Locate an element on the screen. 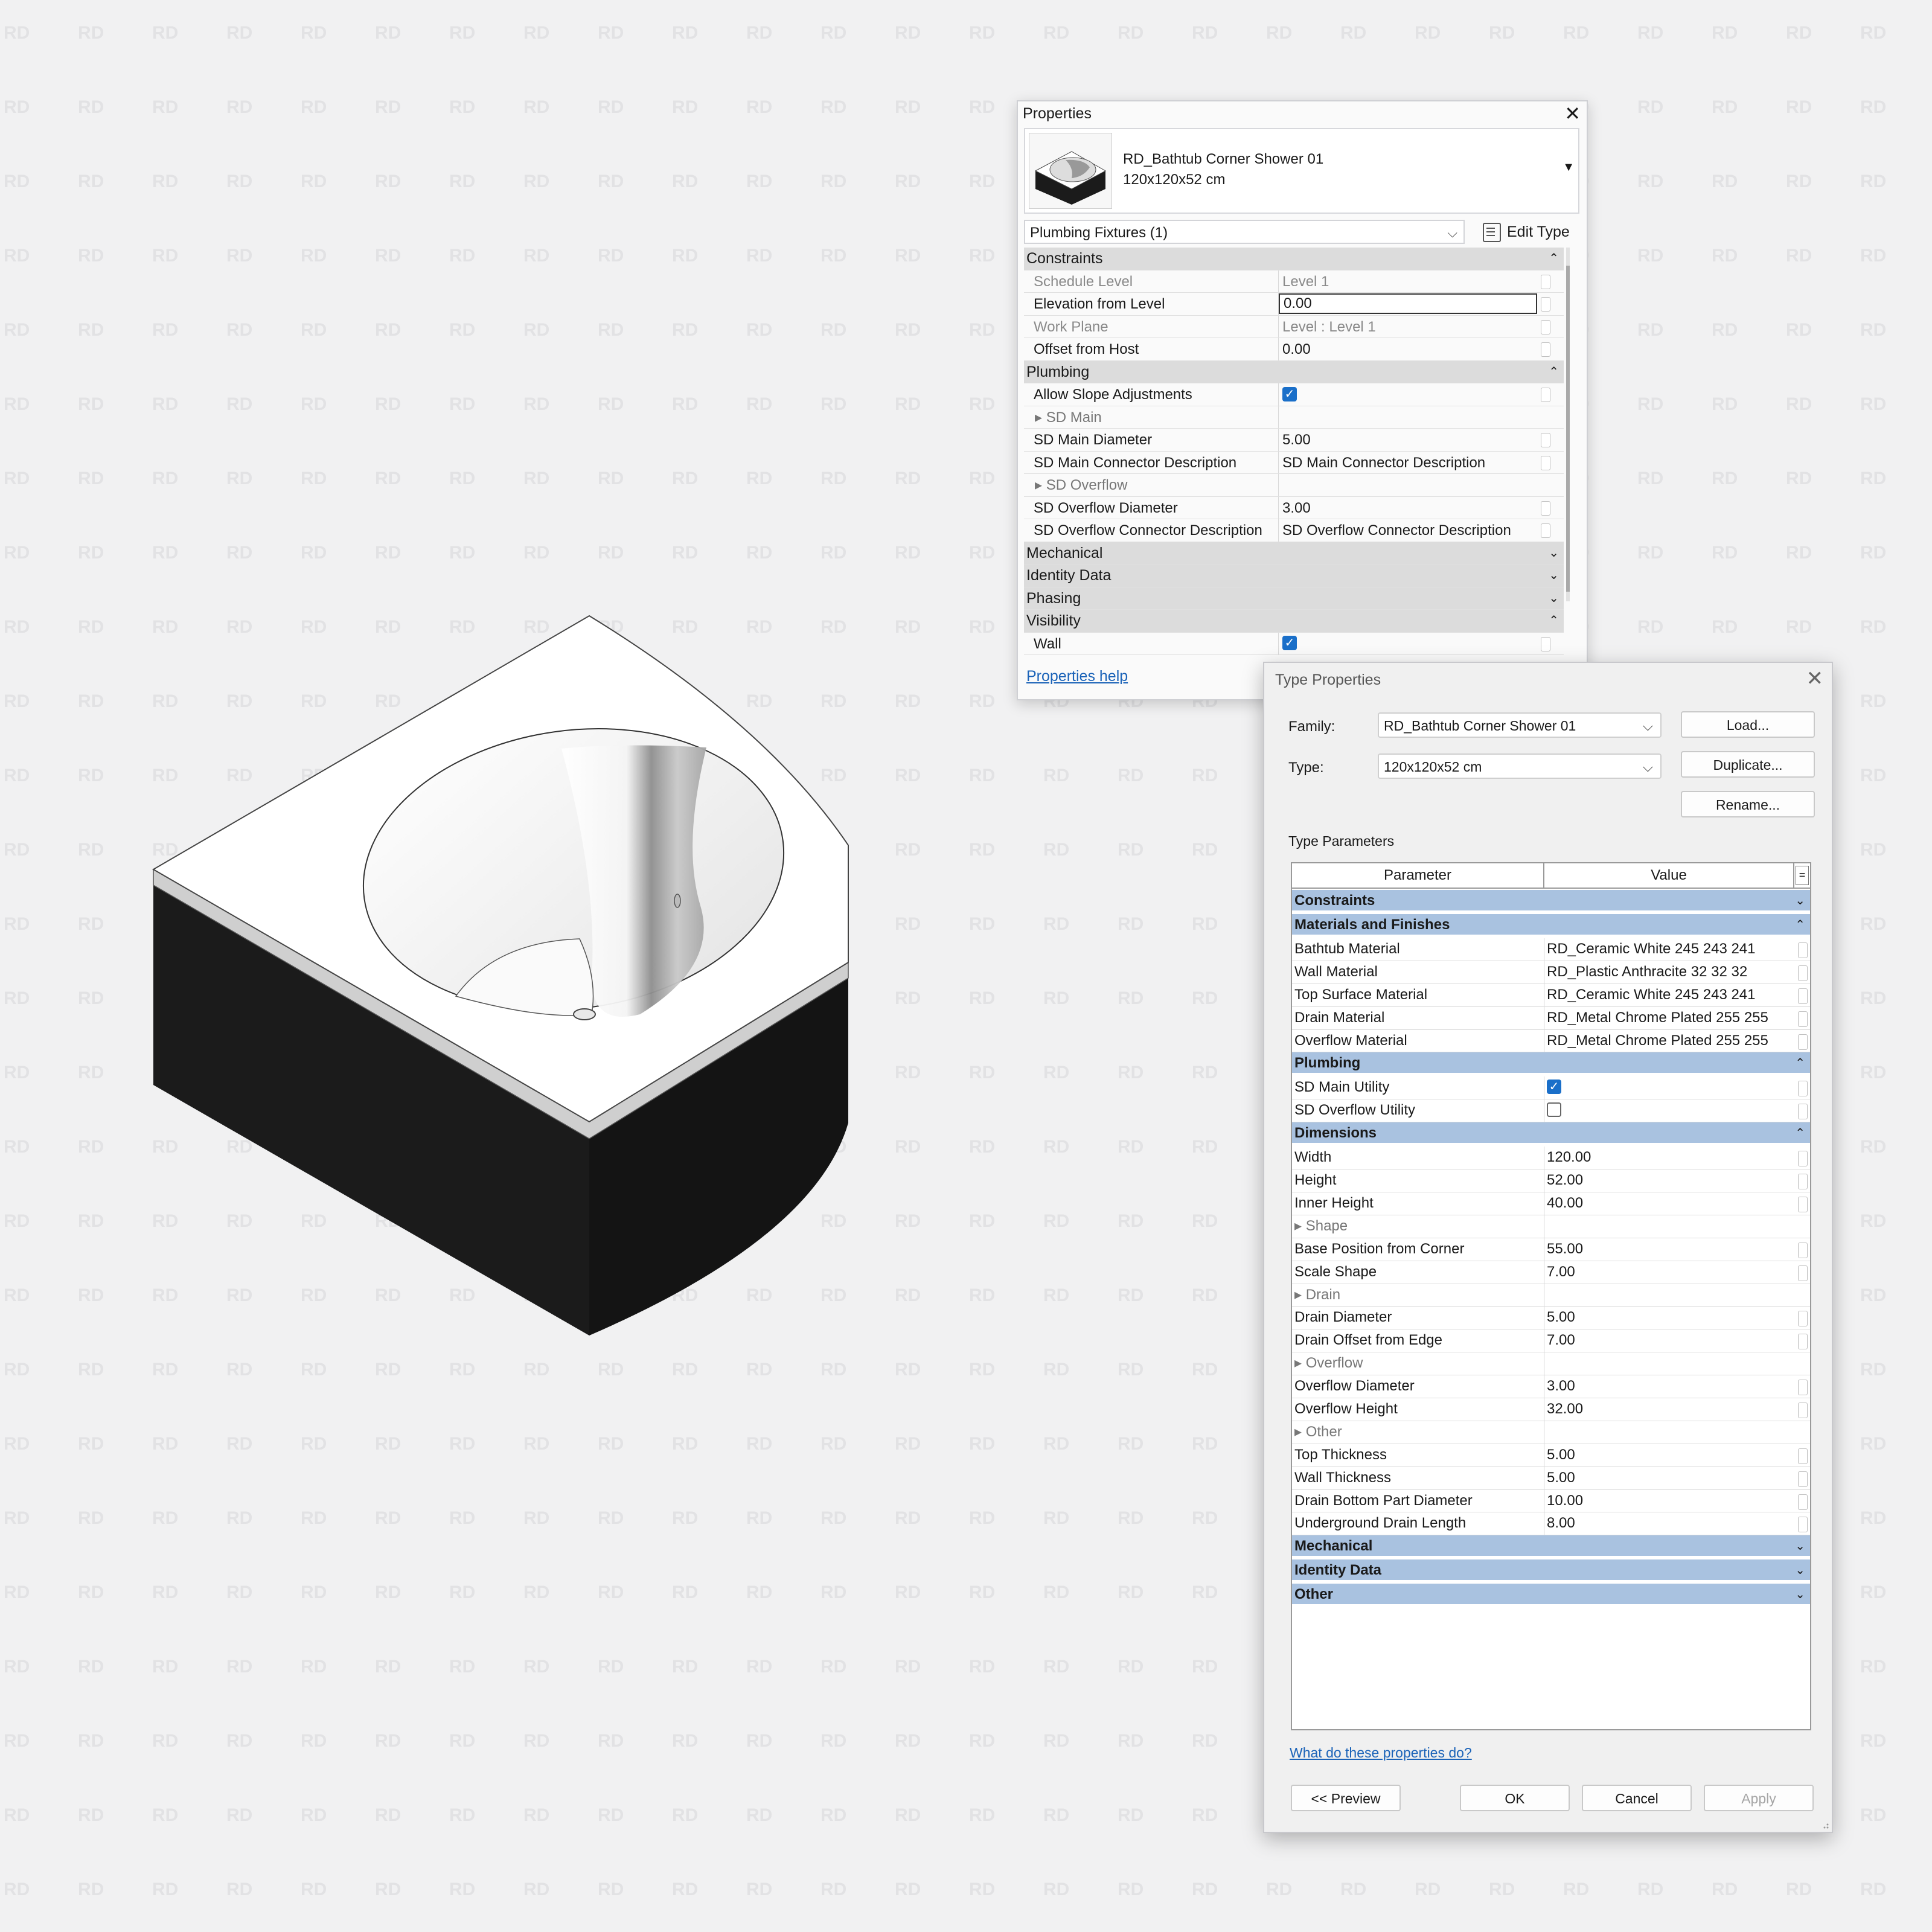  group-header-other: Other ⌄ is located at coordinates (1551, 1596).